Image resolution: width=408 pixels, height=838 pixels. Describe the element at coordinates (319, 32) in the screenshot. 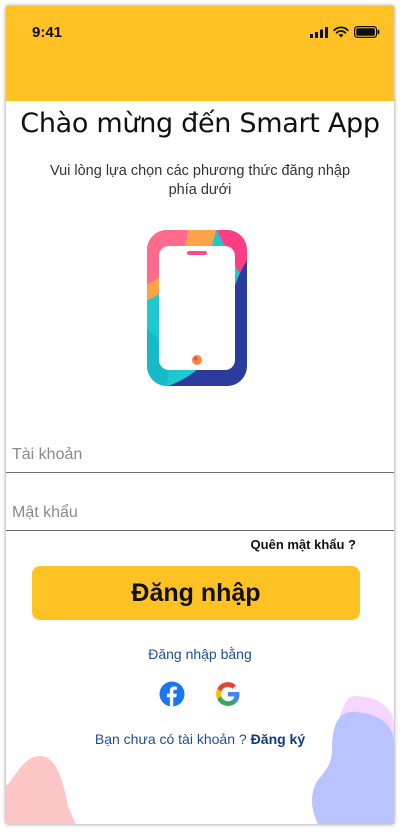

I see `signal-icon` at that location.